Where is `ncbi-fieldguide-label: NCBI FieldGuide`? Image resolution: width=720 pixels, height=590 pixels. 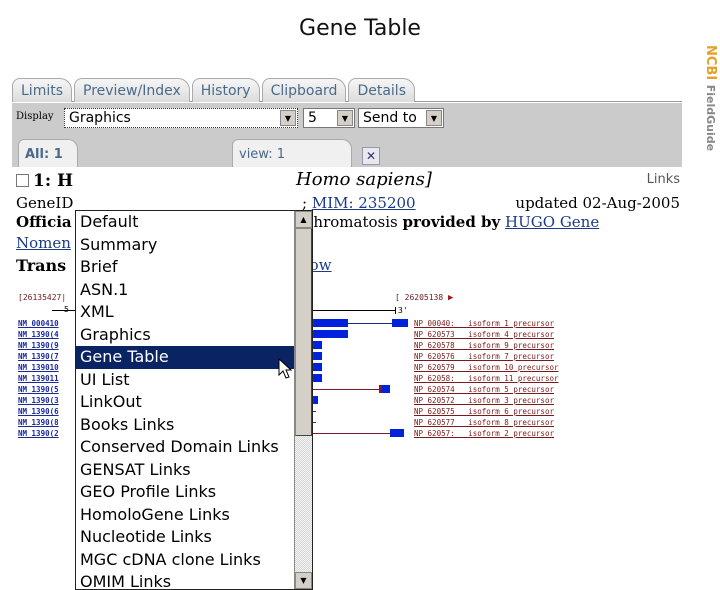 ncbi-fieldguide-label: NCBI FieldGuide is located at coordinates (710, 98).